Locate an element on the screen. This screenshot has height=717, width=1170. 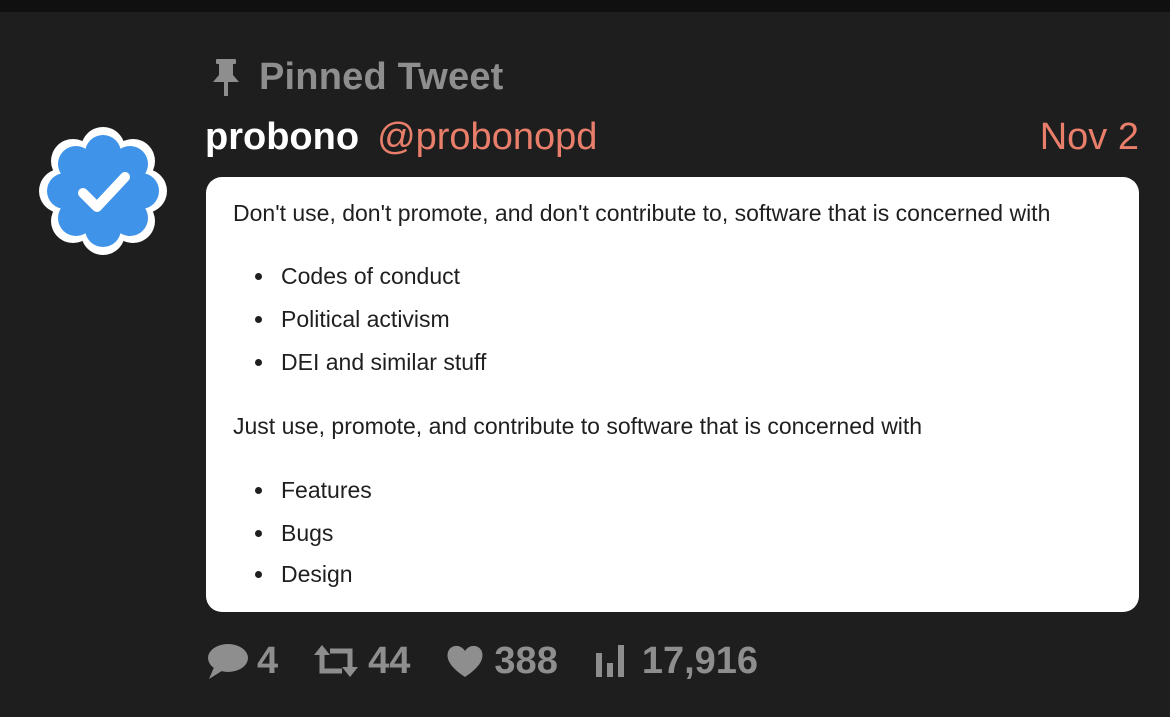
avoid-item-label: Codes of conduct is located at coordinates (371, 276).